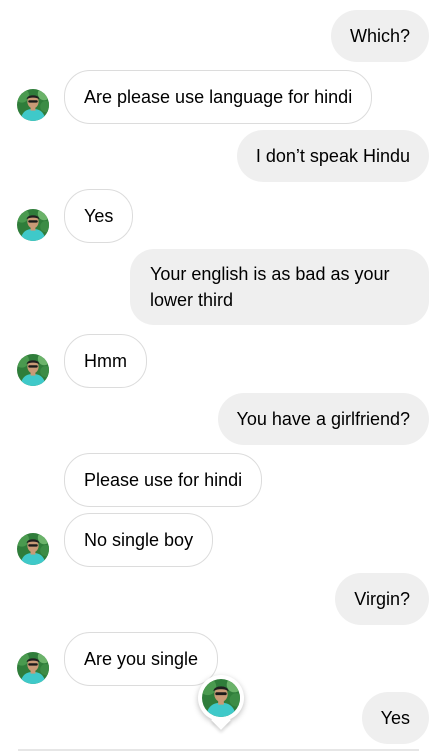  I want to click on message-text: Which?, so click(379, 36).